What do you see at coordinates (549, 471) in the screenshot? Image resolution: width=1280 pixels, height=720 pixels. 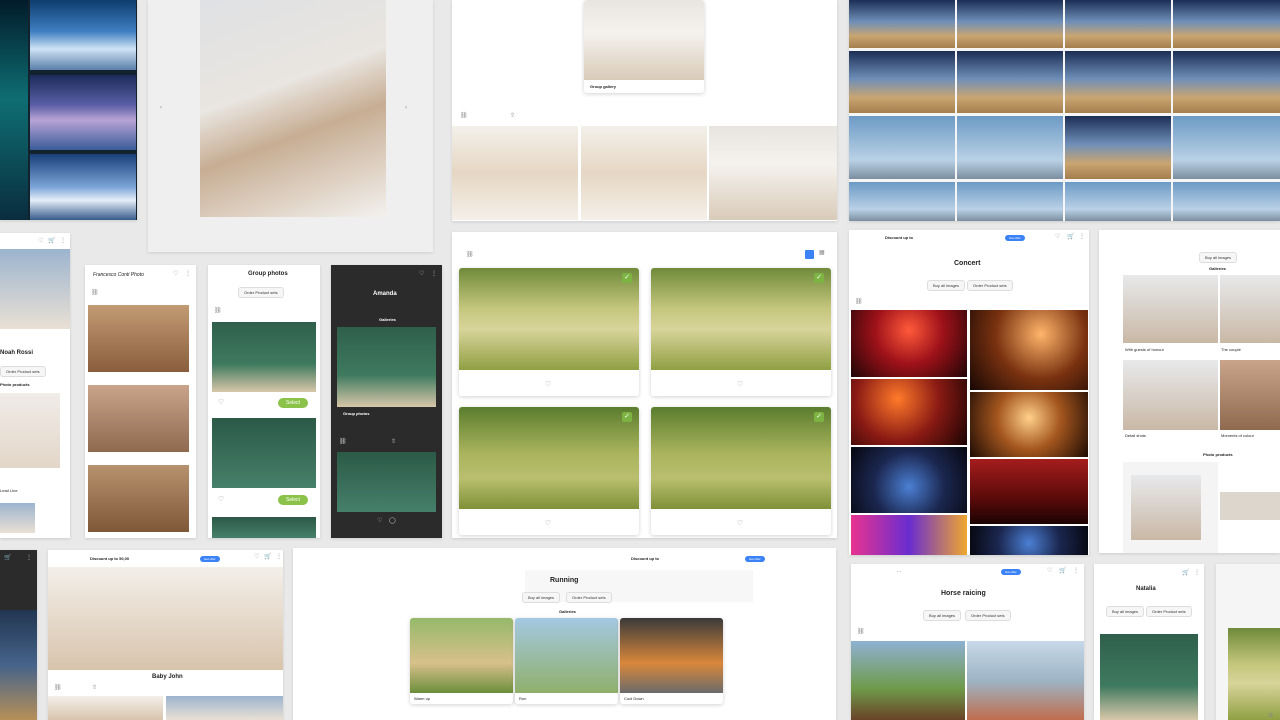 I see `family-card-3: ✓ ♡` at bounding box center [549, 471].